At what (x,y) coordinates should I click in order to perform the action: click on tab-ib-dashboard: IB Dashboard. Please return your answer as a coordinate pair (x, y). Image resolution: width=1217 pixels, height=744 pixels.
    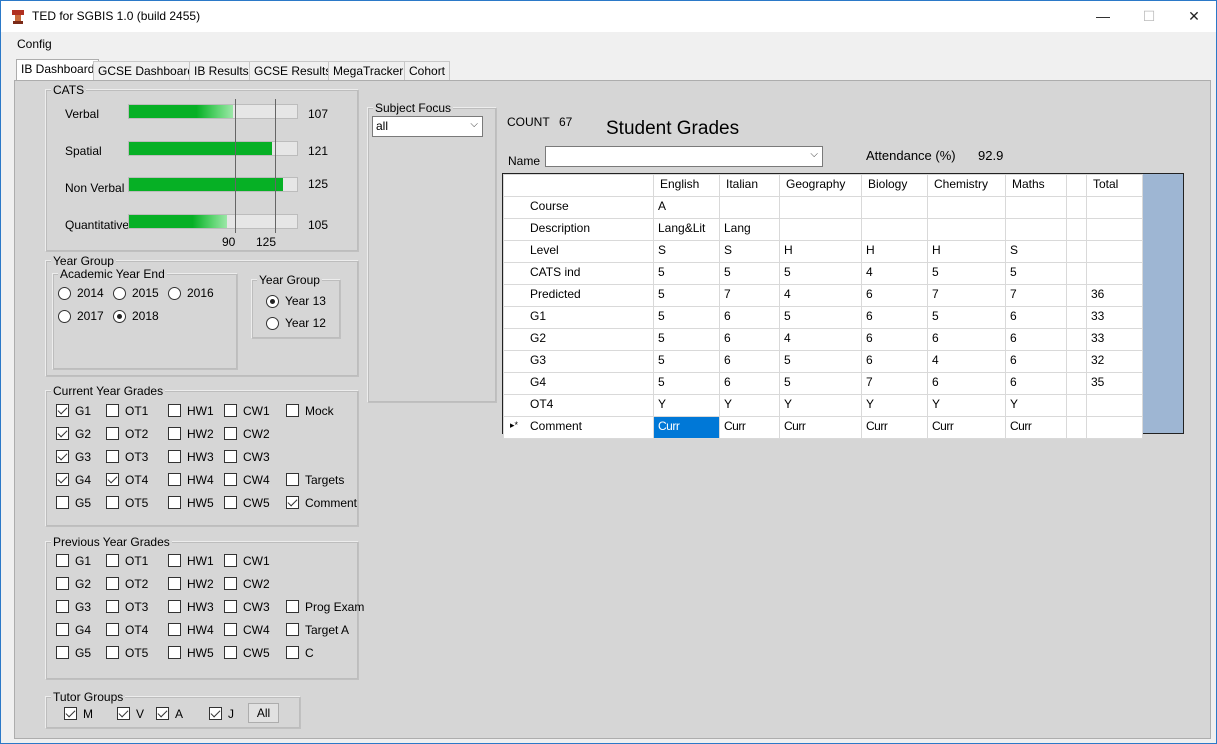
    Looking at the image, I should click on (58, 70).